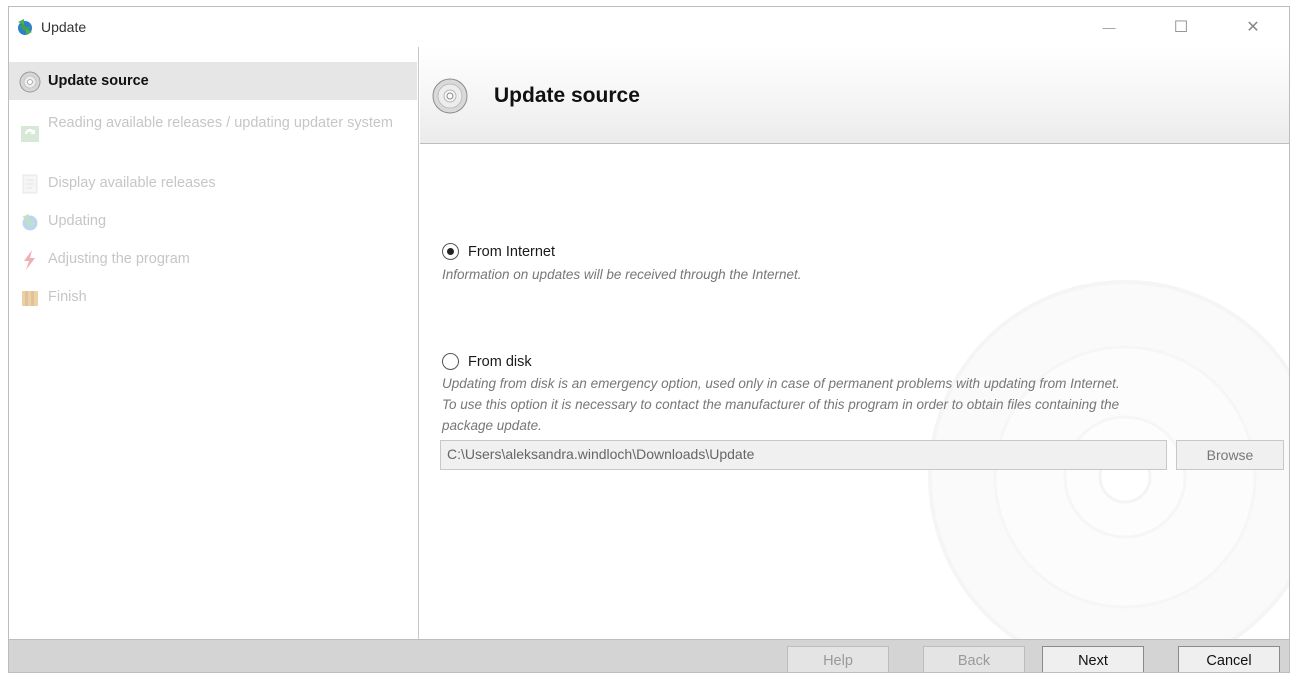  I want to click on internet-option: From Internet, so click(498, 251).